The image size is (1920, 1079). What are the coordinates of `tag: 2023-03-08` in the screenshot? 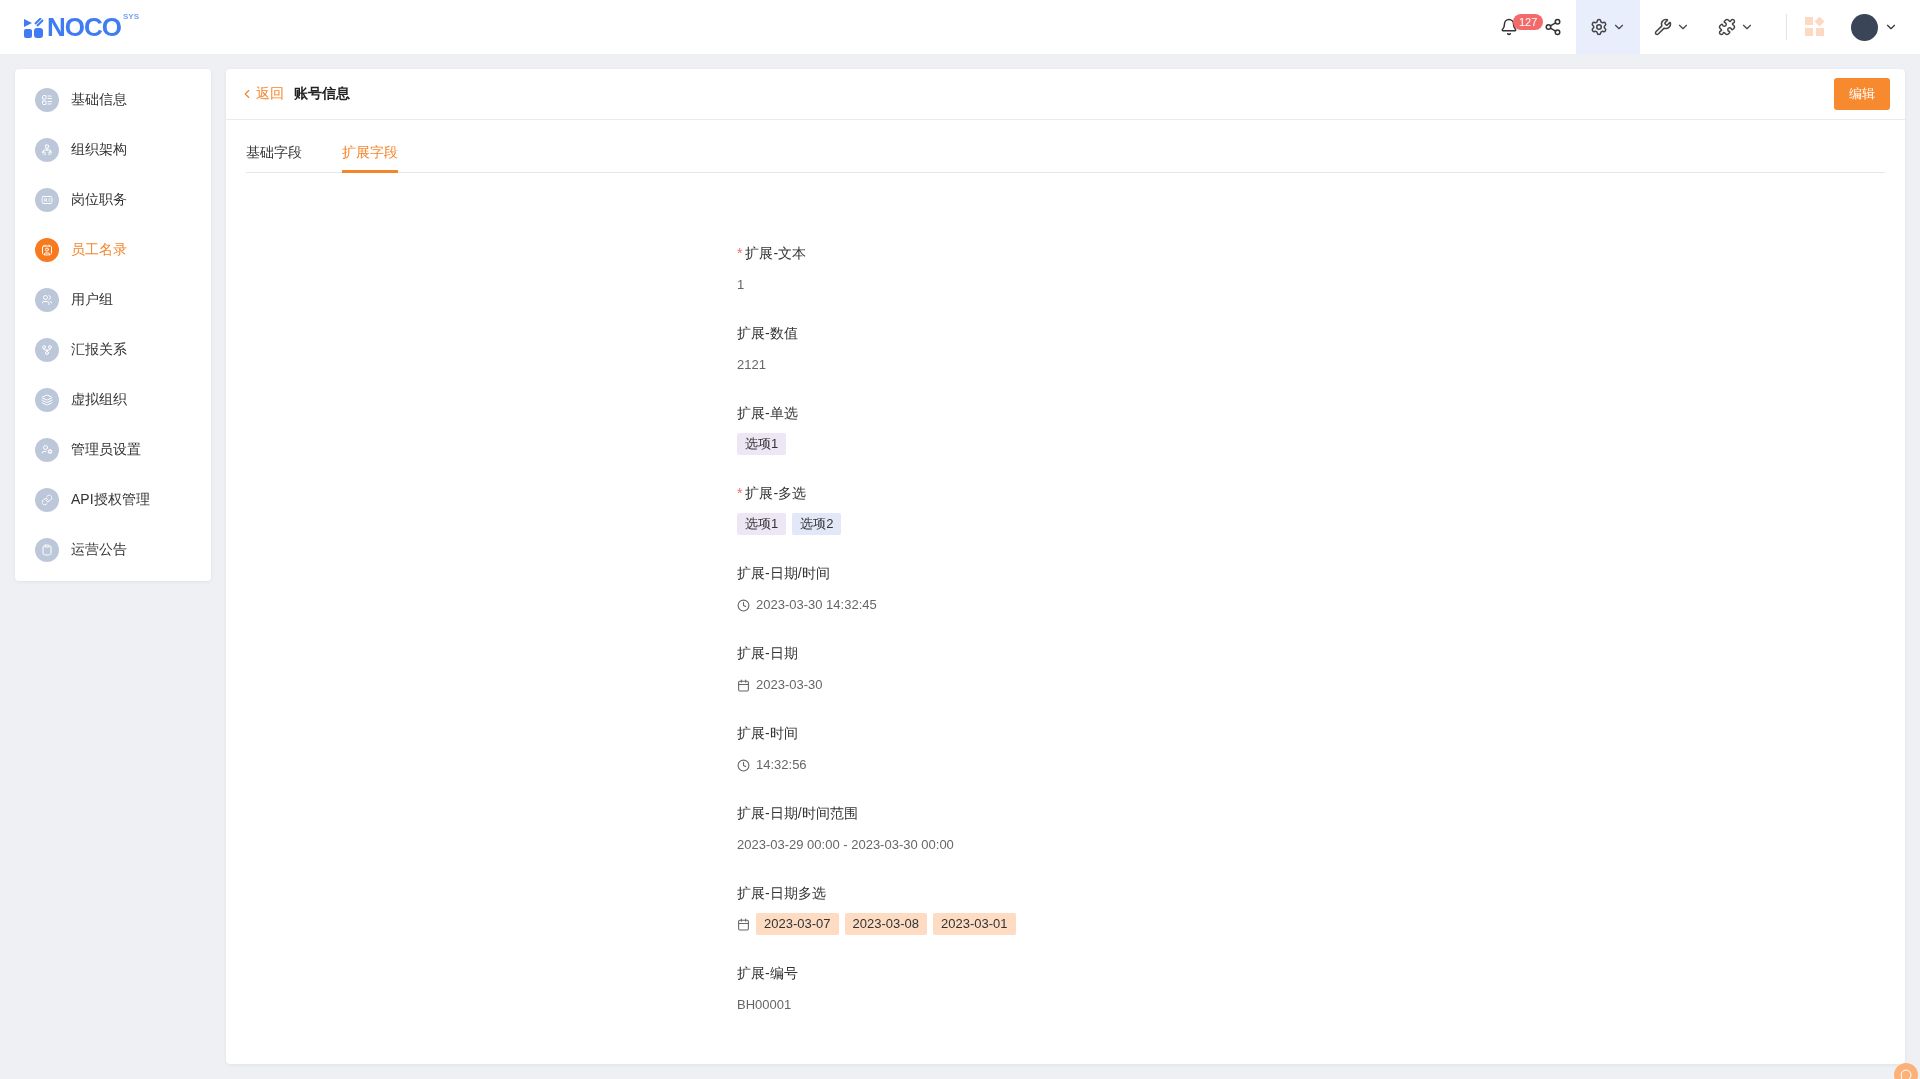 It's located at (885, 924).